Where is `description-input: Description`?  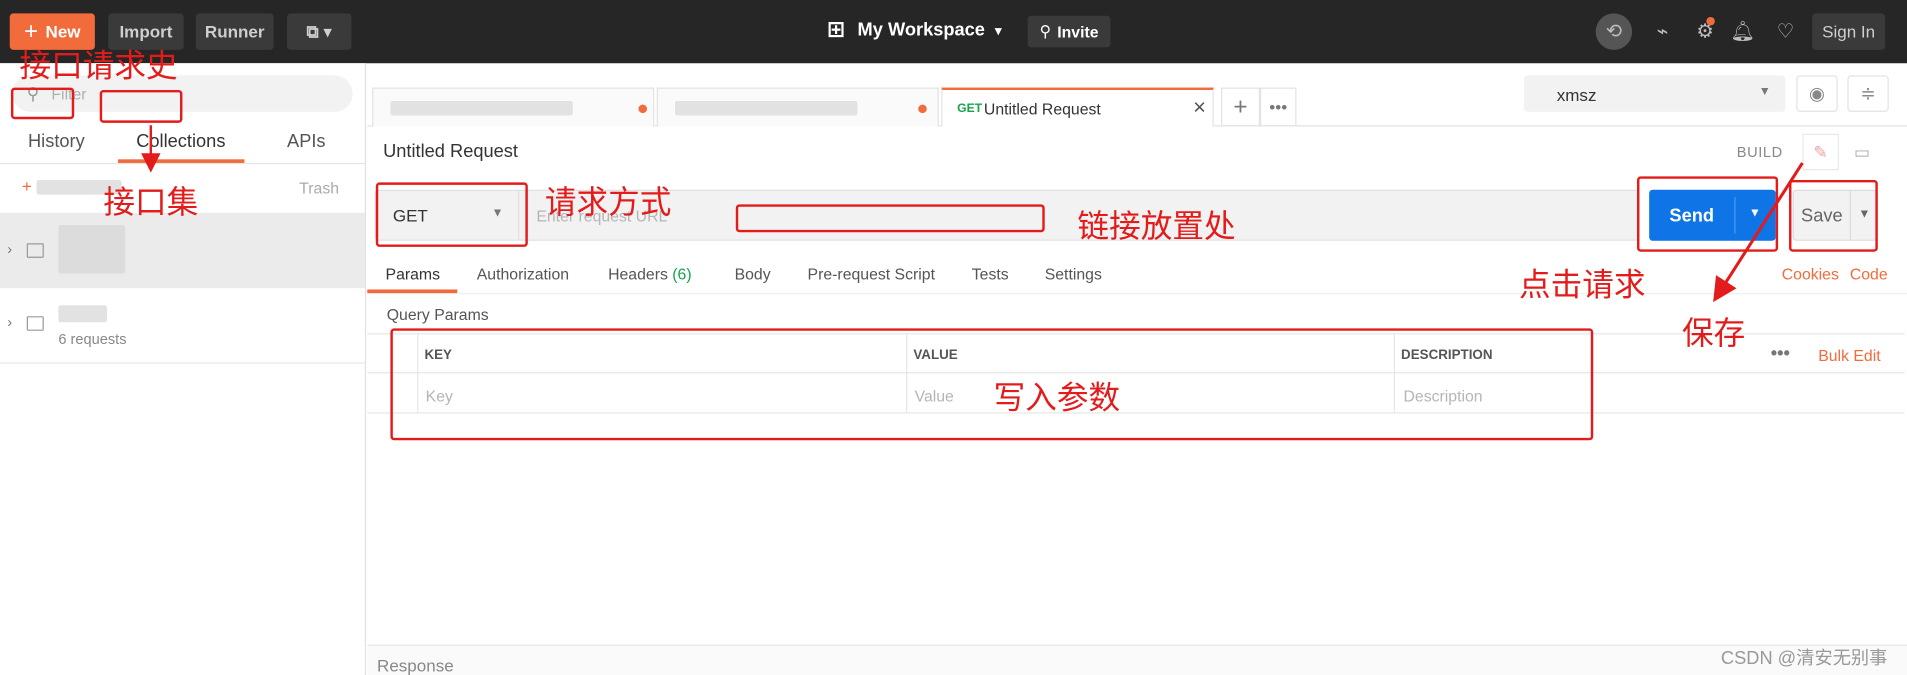 description-input: Description is located at coordinates (1442, 396).